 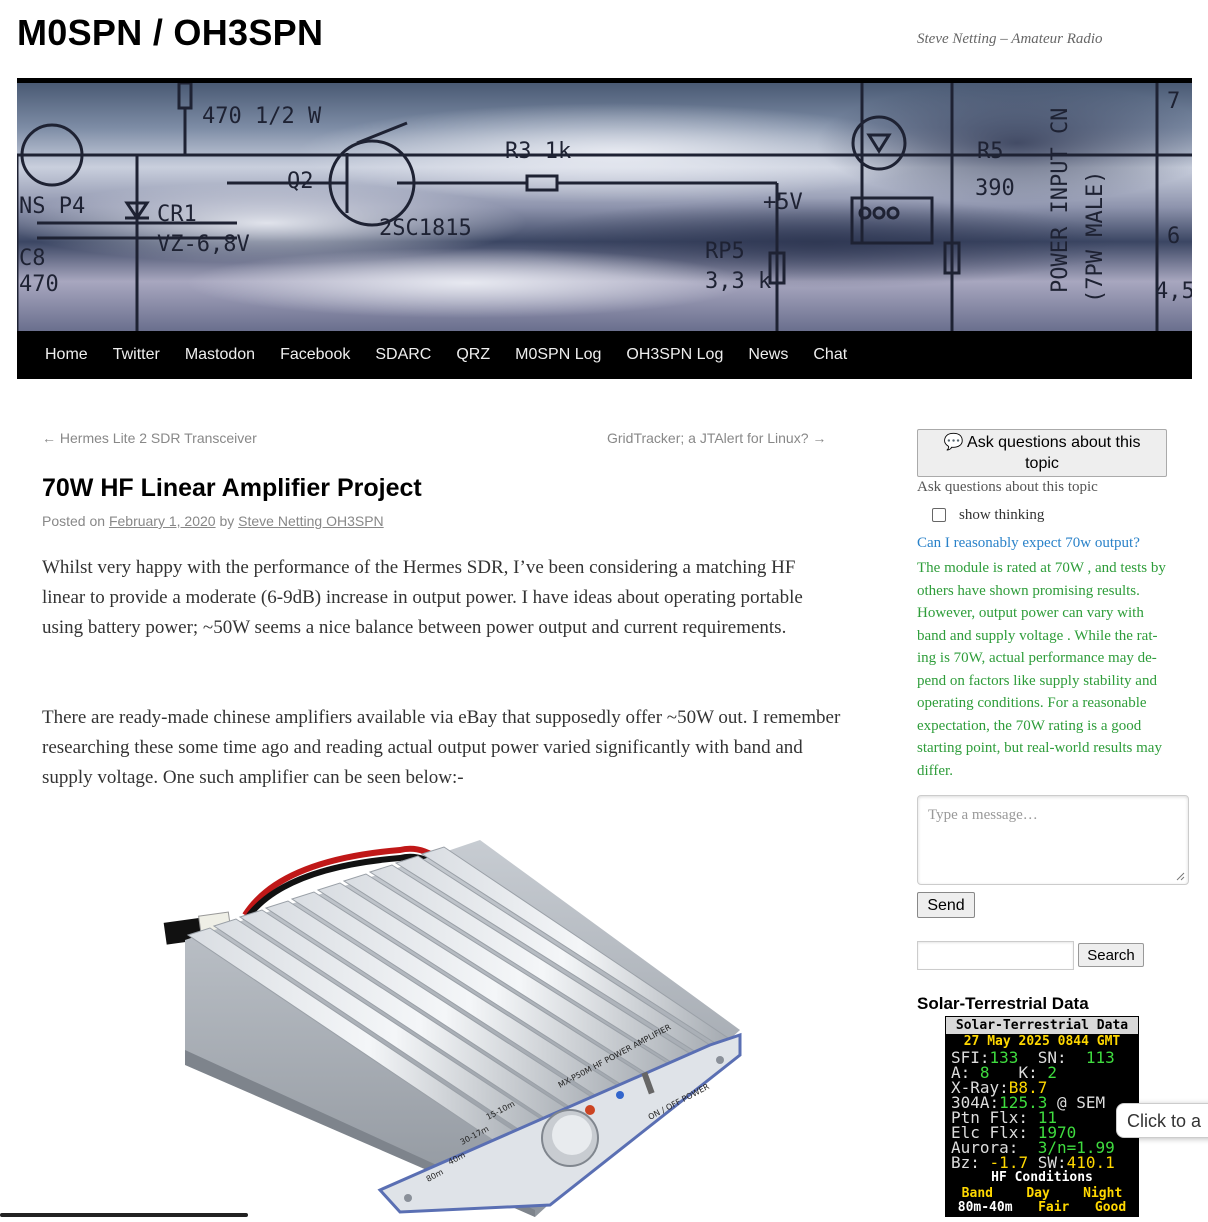 I want to click on solar-header: Solar-Terrestrial Data, so click(x=1042, y=1025).